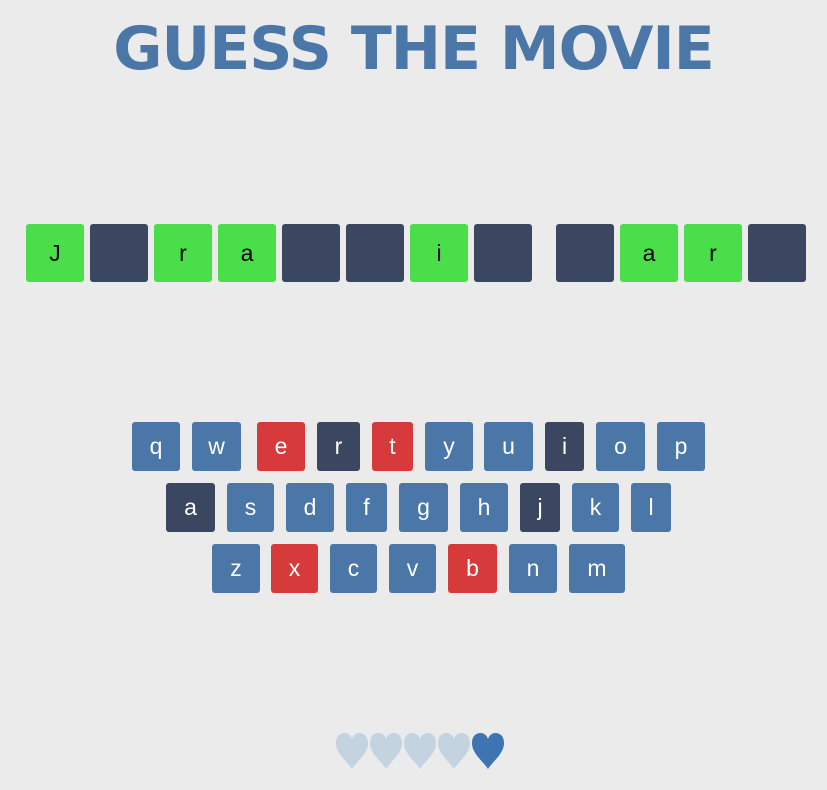 The image size is (827, 790). I want to click on key-q: q, so click(156, 446).